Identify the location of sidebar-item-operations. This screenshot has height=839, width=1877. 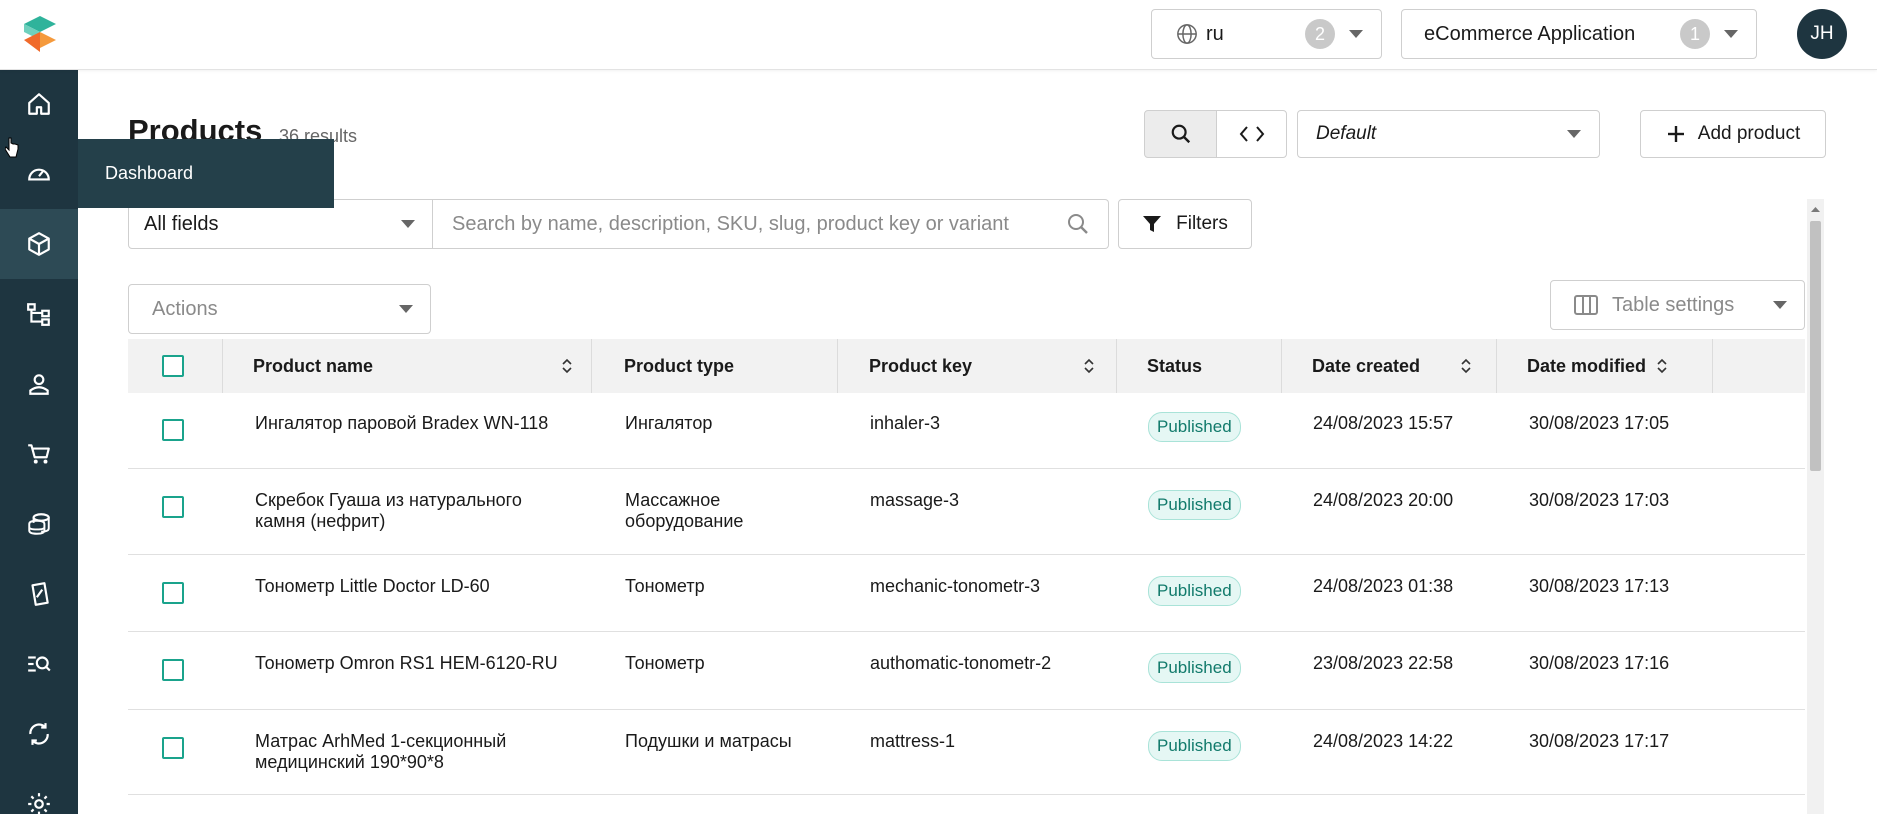
(39, 734).